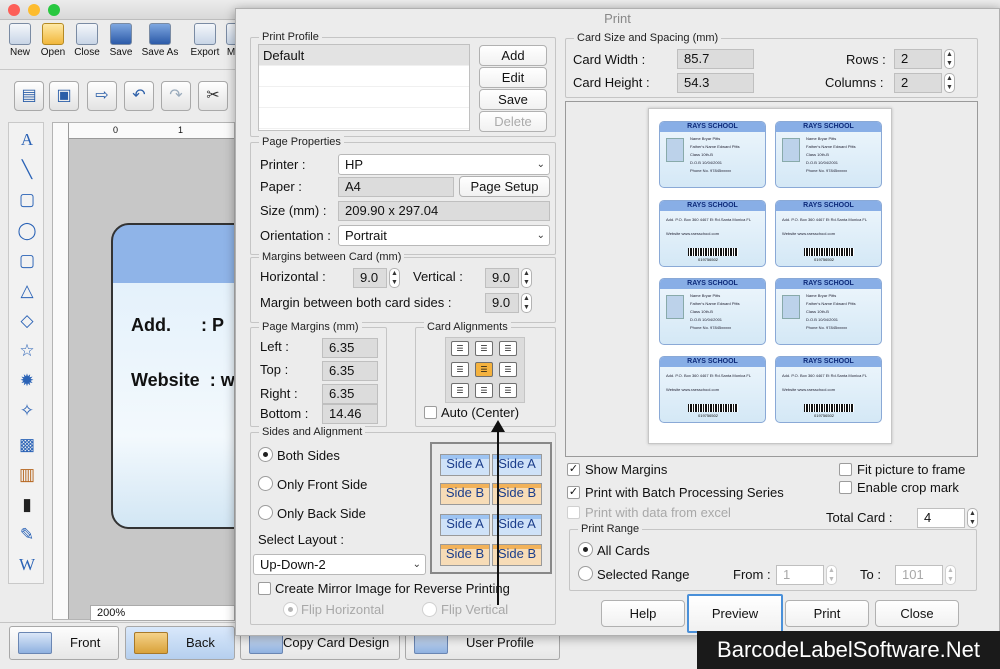 This screenshot has width=1000, height=669. I want to click on crop-mark-checkbox, so click(845, 487).